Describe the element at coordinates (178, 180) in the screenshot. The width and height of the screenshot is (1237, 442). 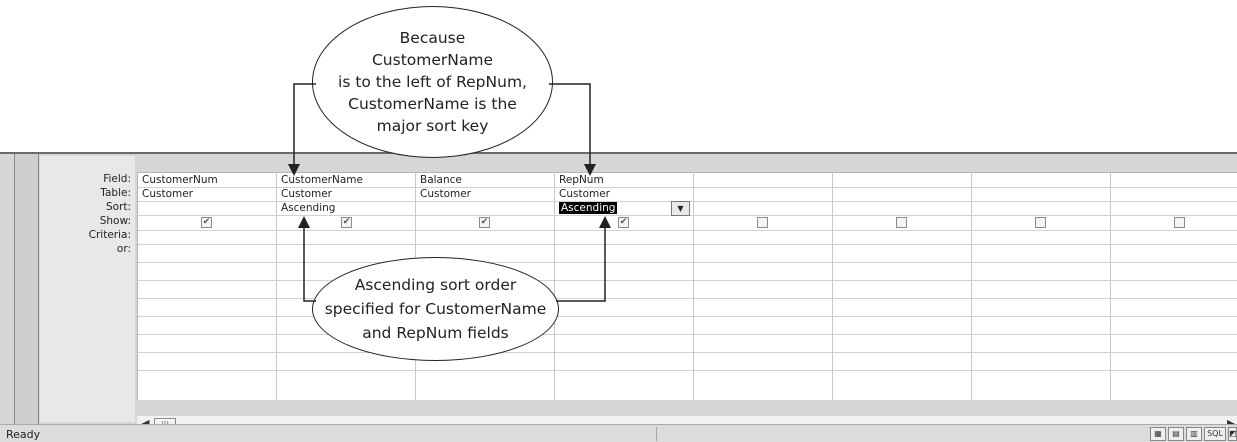
I see `field-cell: CustomerNum` at that location.